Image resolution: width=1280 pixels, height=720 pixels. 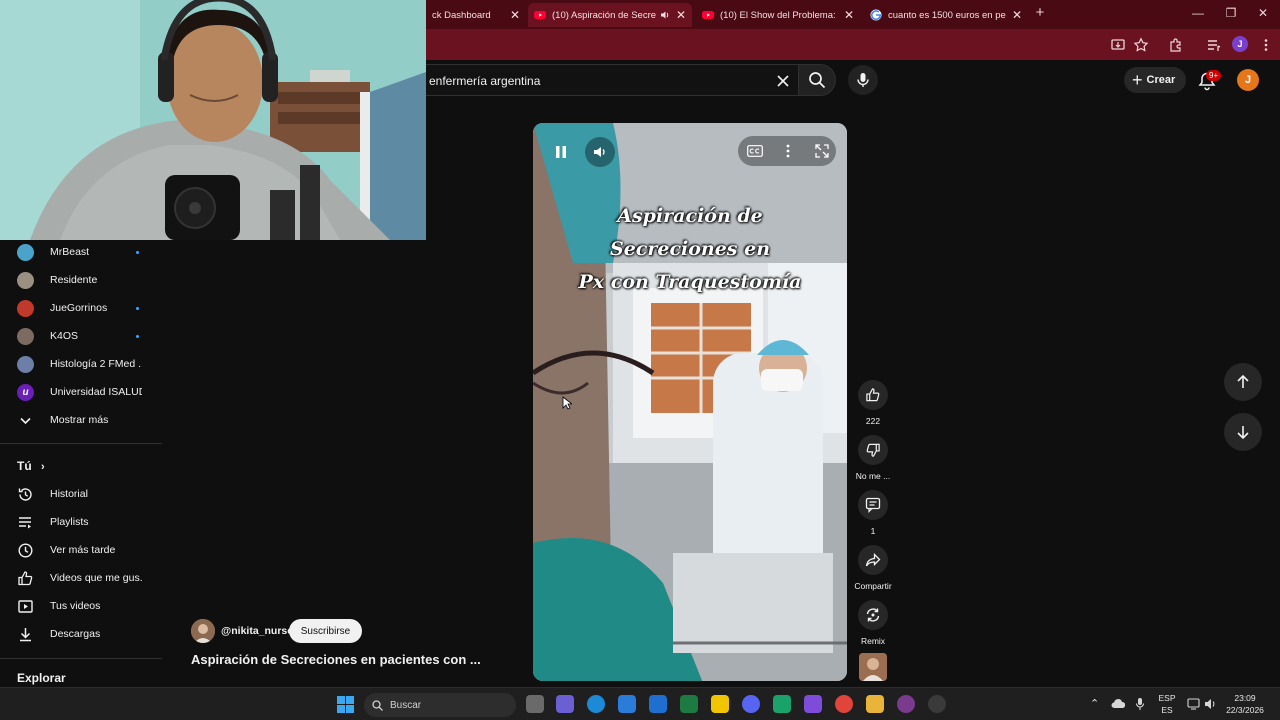 I want to click on sidebar-item-label: Tus videos, so click(x=75, y=606).